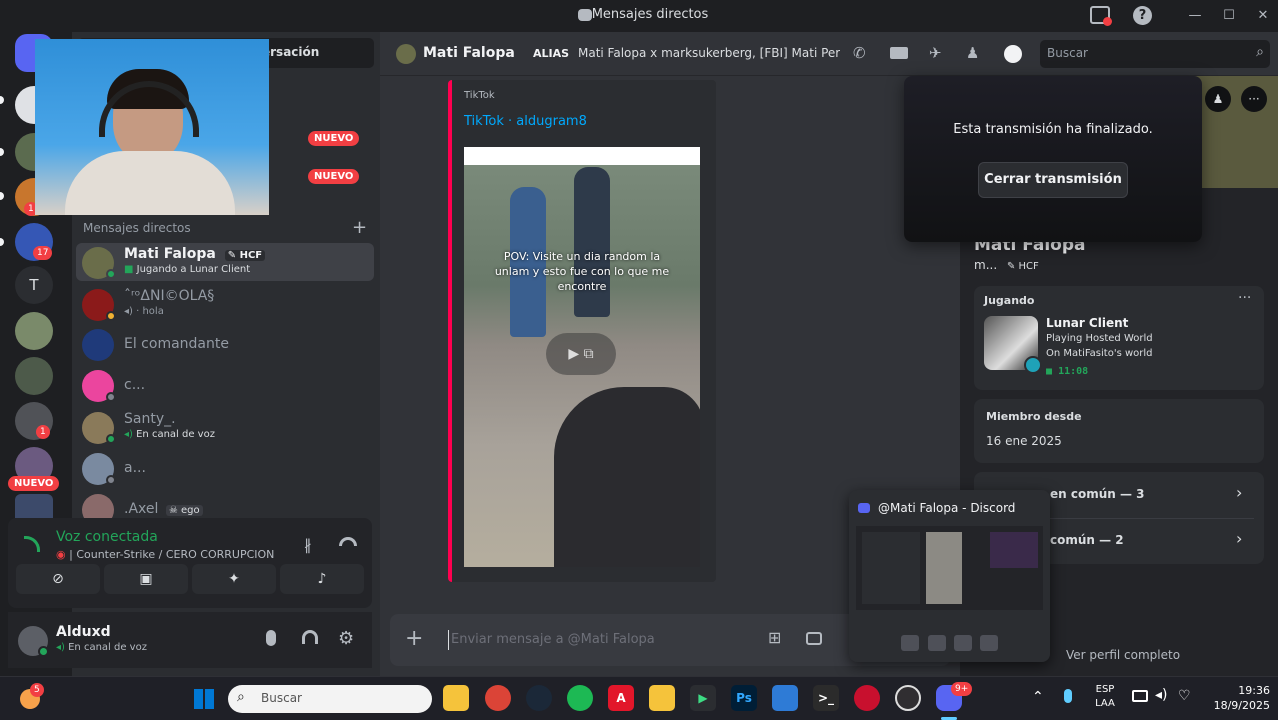 The height and width of the screenshot is (720, 1278). I want to click on lang-indicator: ESP LAA, so click(1105, 697).